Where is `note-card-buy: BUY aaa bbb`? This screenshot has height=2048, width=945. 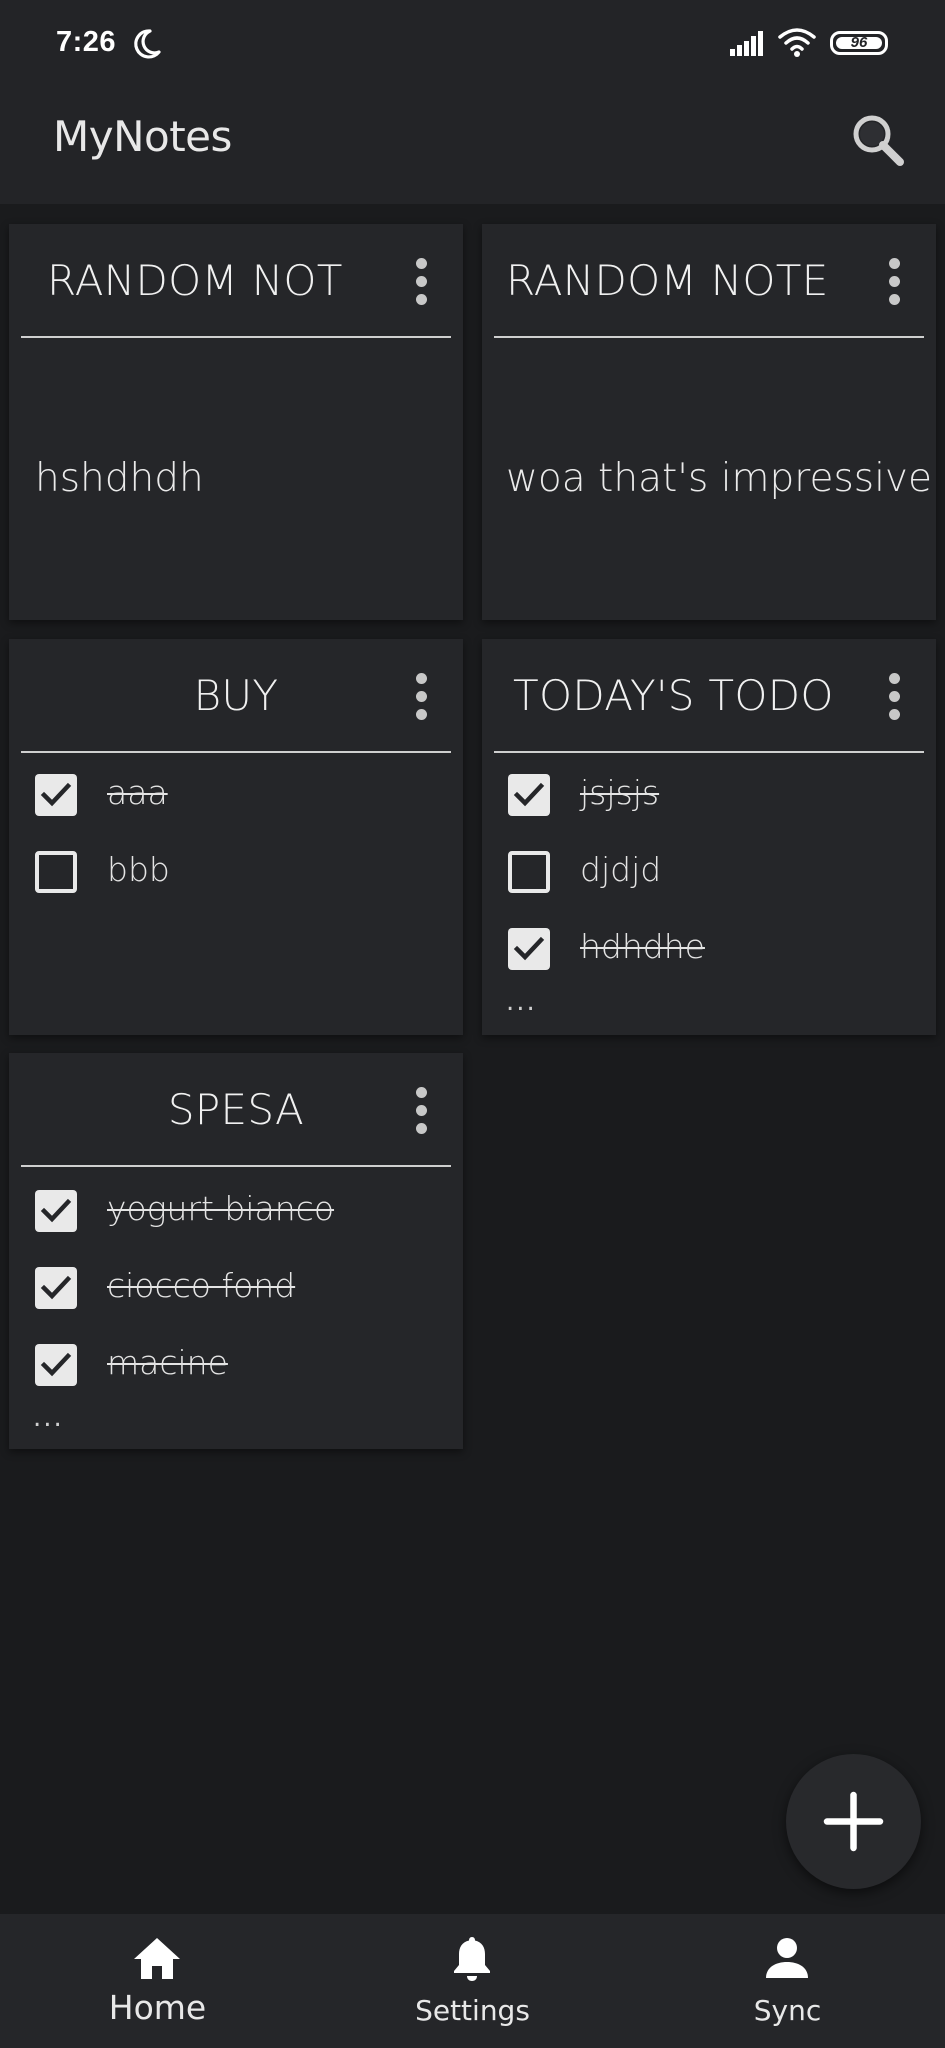 note-card-buy: BUY aaa bbb is located at coordinates (236, 837).